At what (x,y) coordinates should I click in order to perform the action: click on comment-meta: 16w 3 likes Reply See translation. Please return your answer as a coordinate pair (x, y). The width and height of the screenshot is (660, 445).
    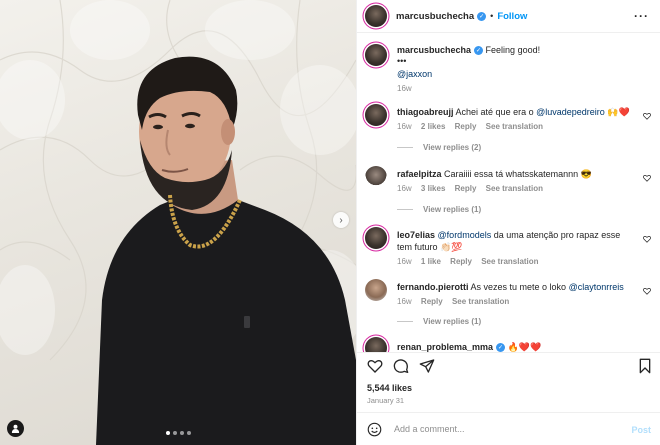
    Looking at the image, I should click on (516, 189).